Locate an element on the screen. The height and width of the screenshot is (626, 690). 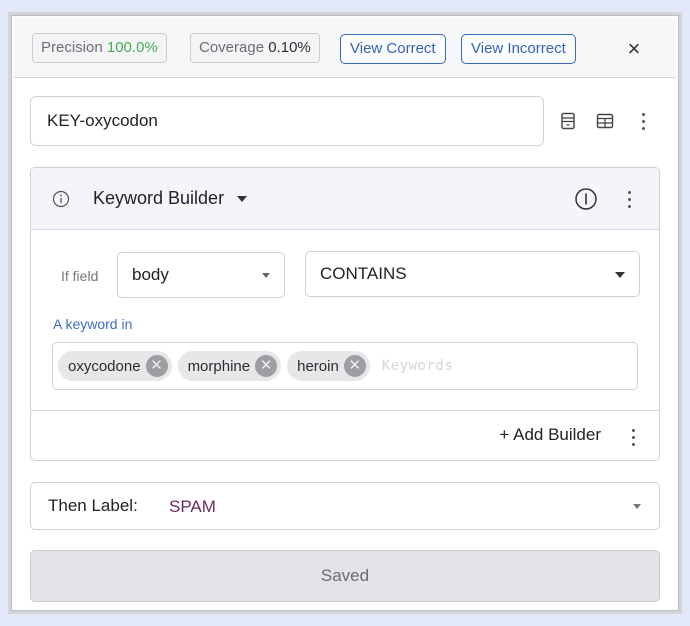
builder-title: Keyword Builder is located at coordinates (159, 198).